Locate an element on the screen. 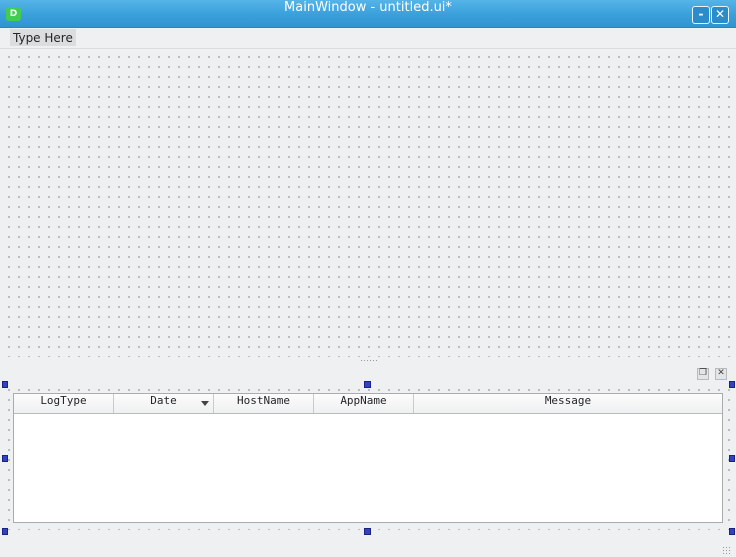 The width and height of the screenshot is (736, 557). selection-handle-bottom-left is located at coordinates (5, 531).